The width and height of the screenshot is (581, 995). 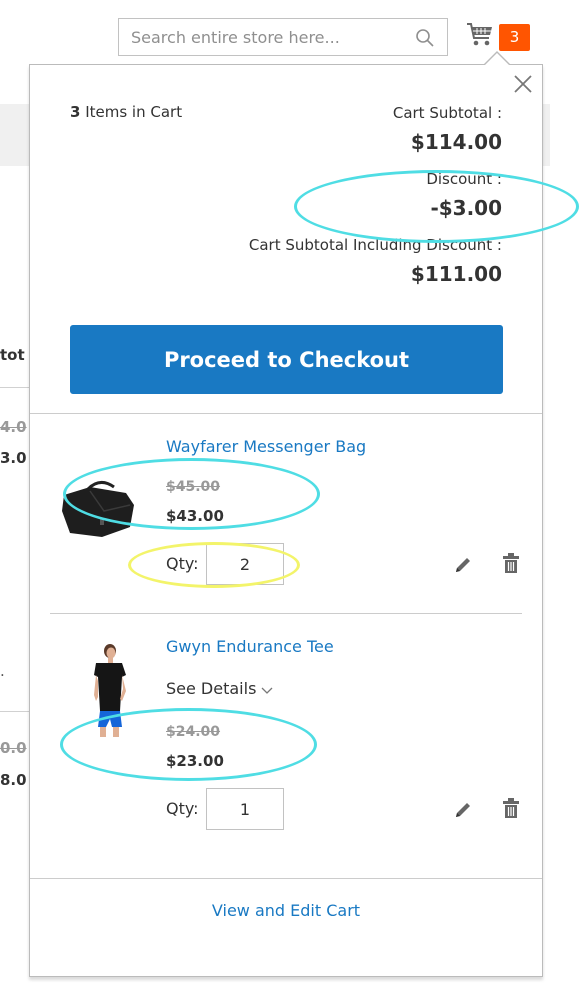 I want to click on items-count-number: 3, so click(x=75, y=112).